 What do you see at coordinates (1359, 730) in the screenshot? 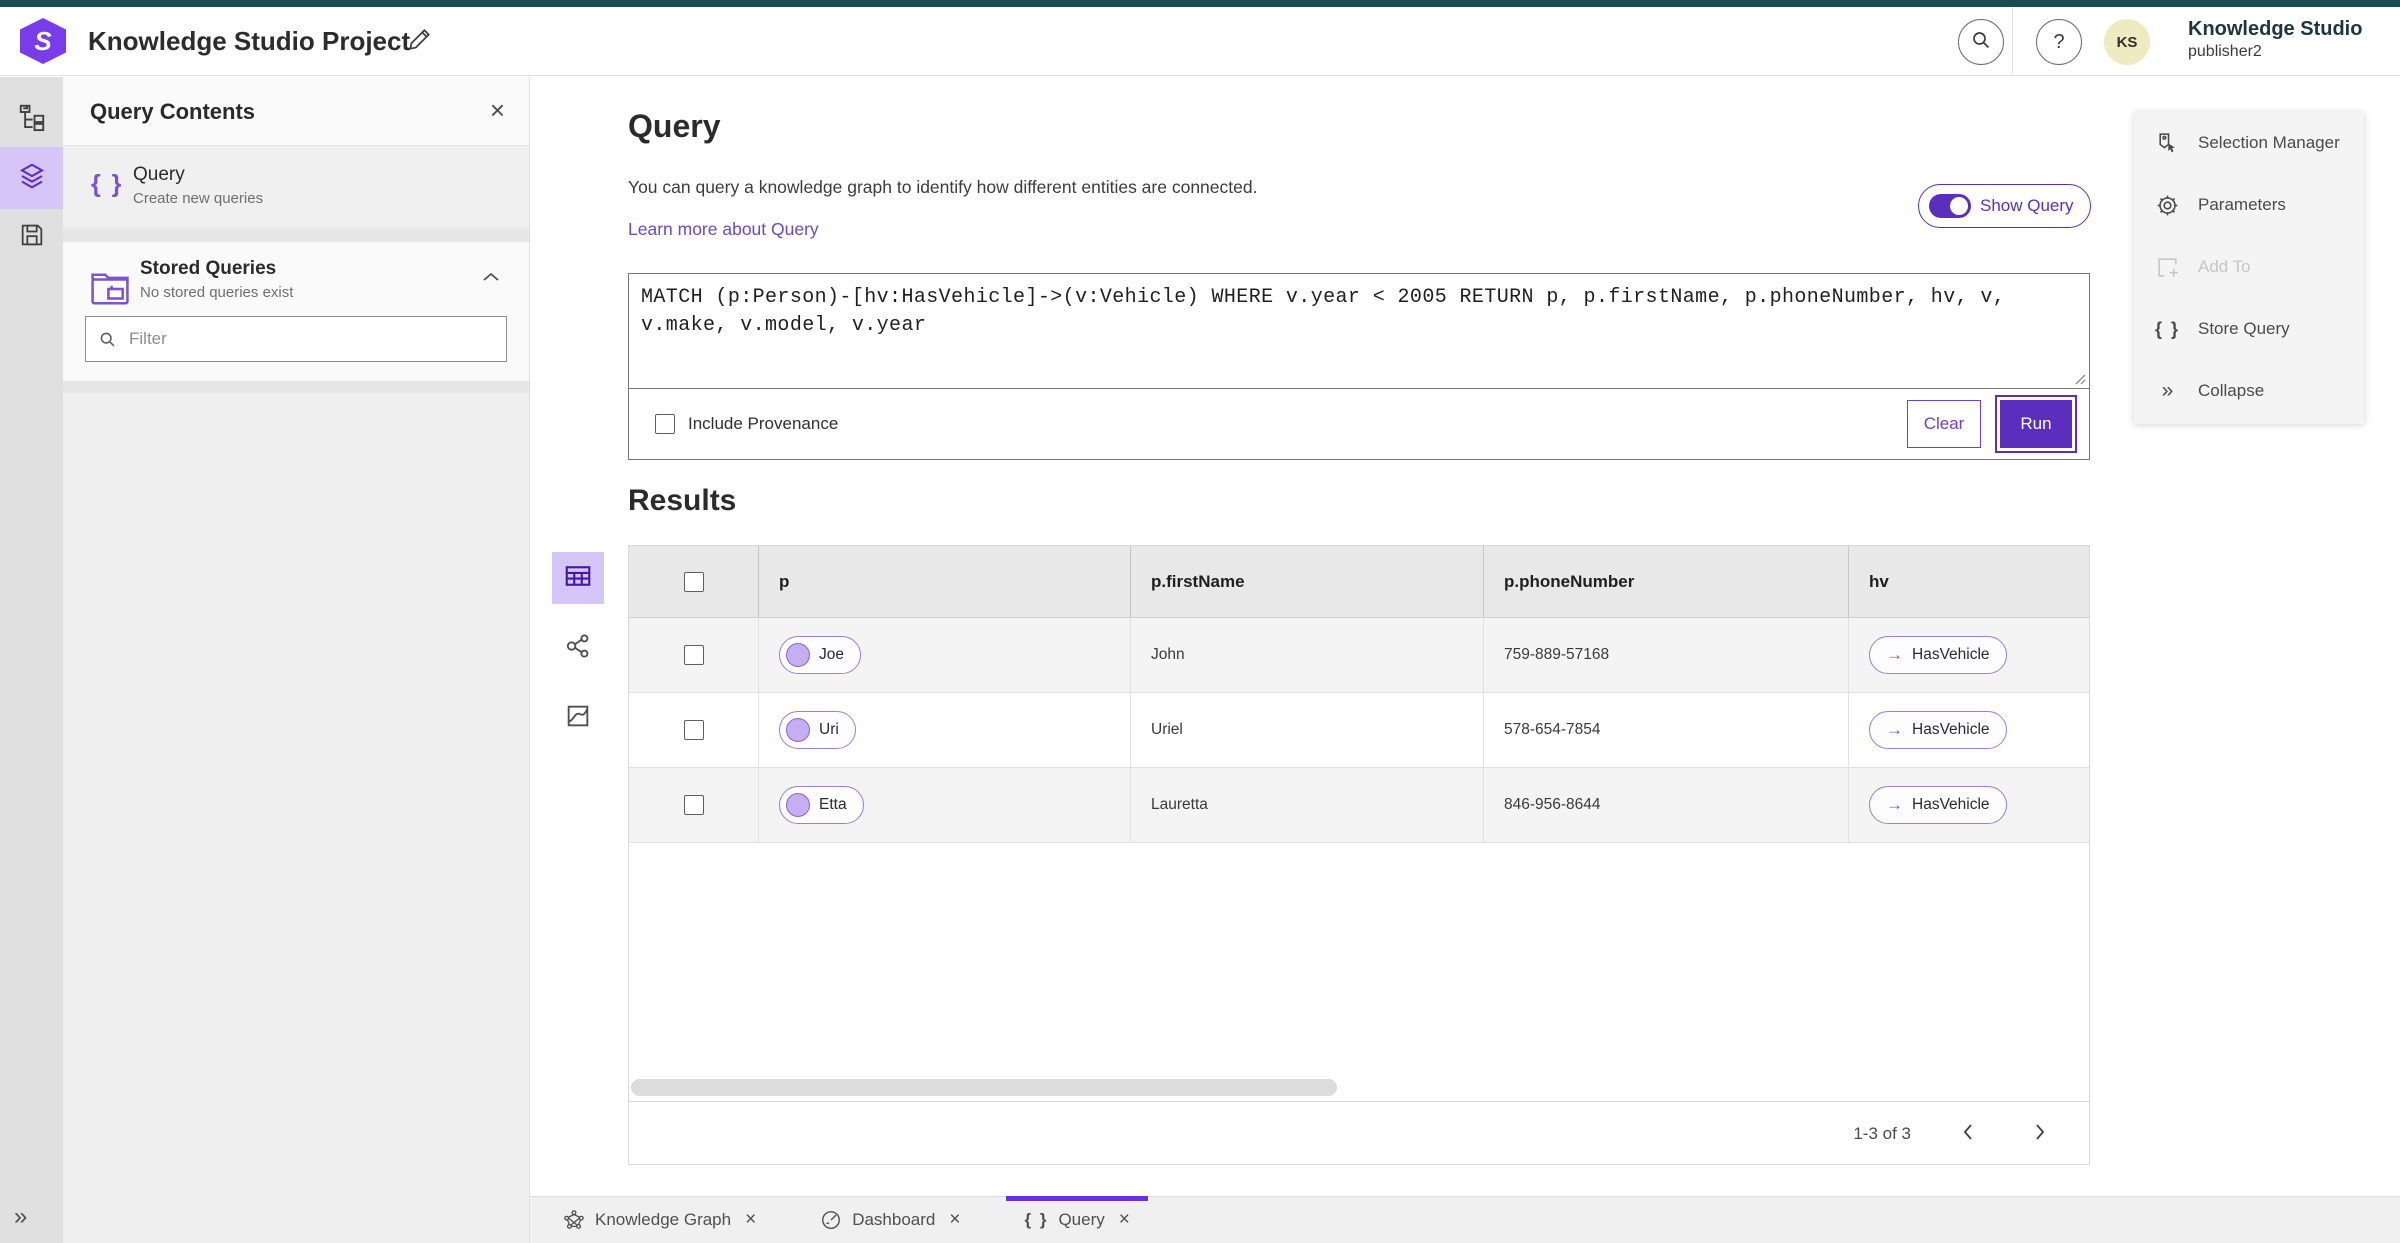
I see `table-row: Uri Uriel 578-654-7854 → HasVehicle` at bounding box center [1359, 730].